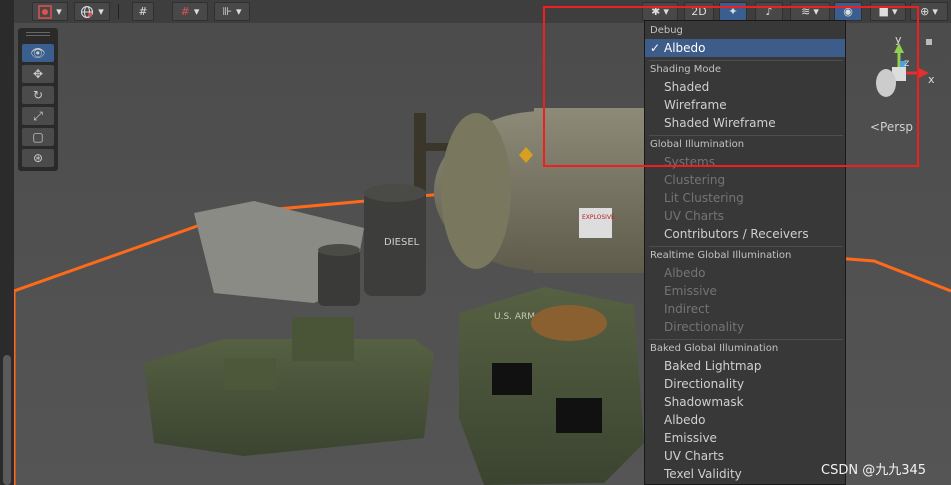 This screenshot has height=485, width=951. What do you see at coordinates (45, 11) in the screenshot?
I see `gizmo-color-icon` at bounding box center [45, 11].